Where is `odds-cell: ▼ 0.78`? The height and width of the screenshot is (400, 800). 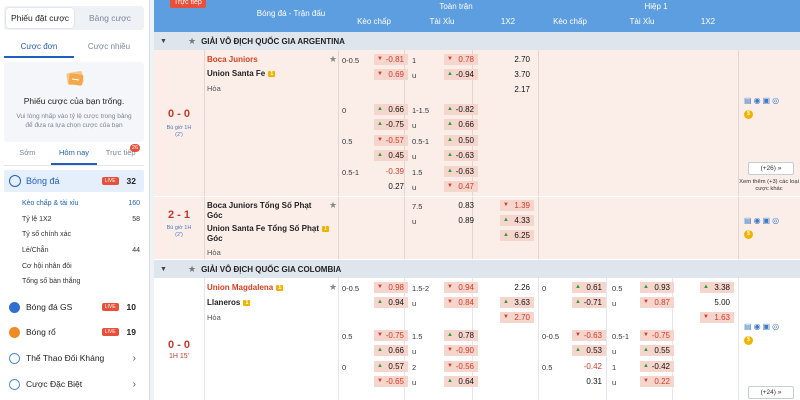
odds-cell: ▼ 0.78 is located at coordinates (461, 59).